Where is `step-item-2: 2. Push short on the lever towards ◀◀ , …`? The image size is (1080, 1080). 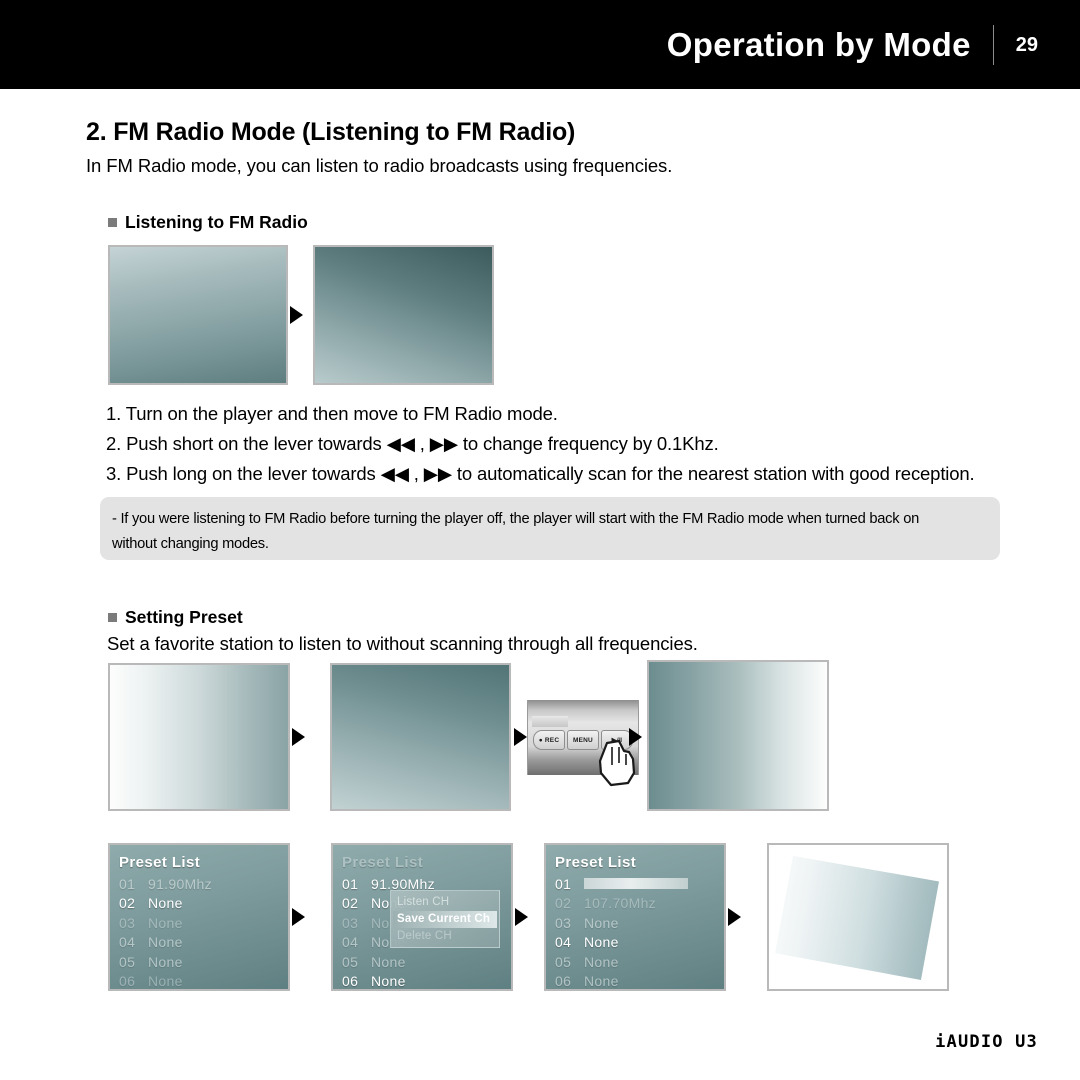
step-item-2: 2. Push short on the lever towards ◀◀ , … is located at coordinates (412, 443).